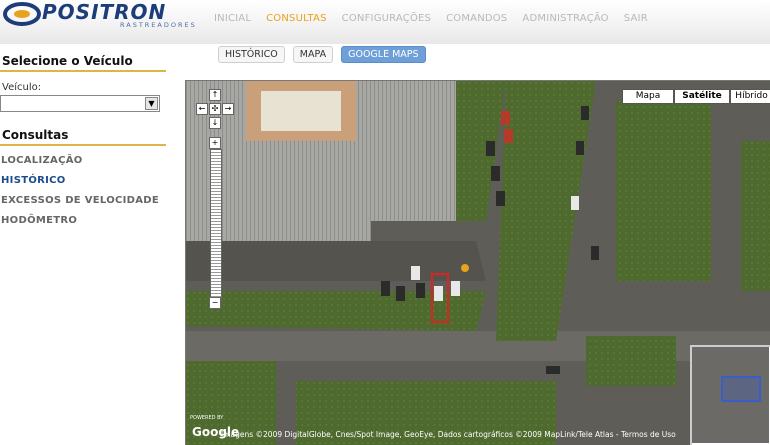 Image resolution: width=770 pixels, height=445 pixels. What do you see at coordinates (215, 109) in the screenshot?
I see `pan-center-icon: ✣` at bounding box center [215, 109].